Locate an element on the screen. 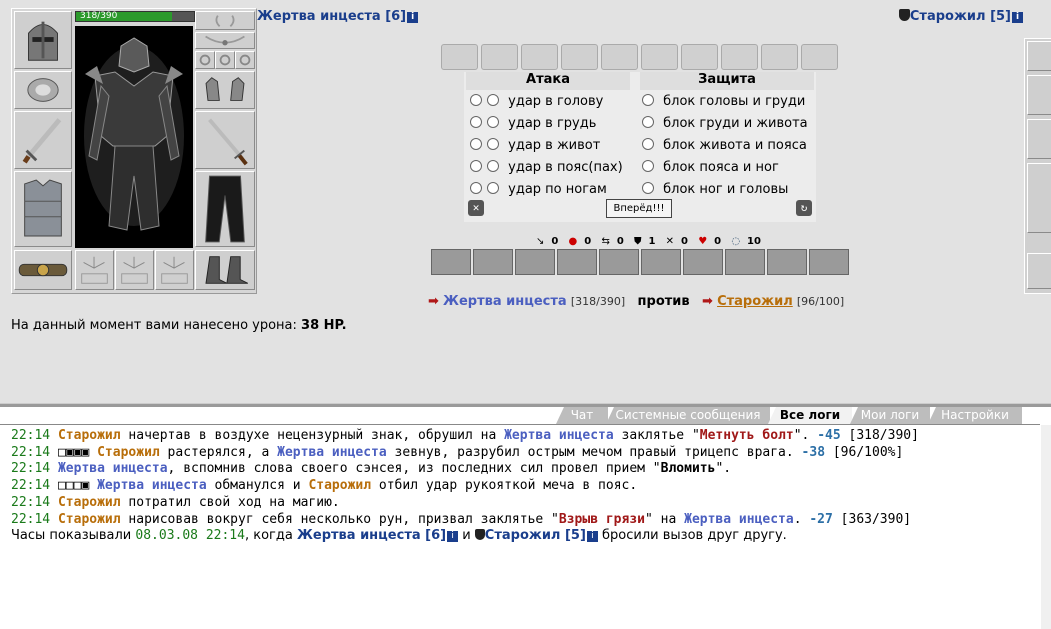 The image size is (1051, 629). weapon-slot is located at coordinates (43, 140).